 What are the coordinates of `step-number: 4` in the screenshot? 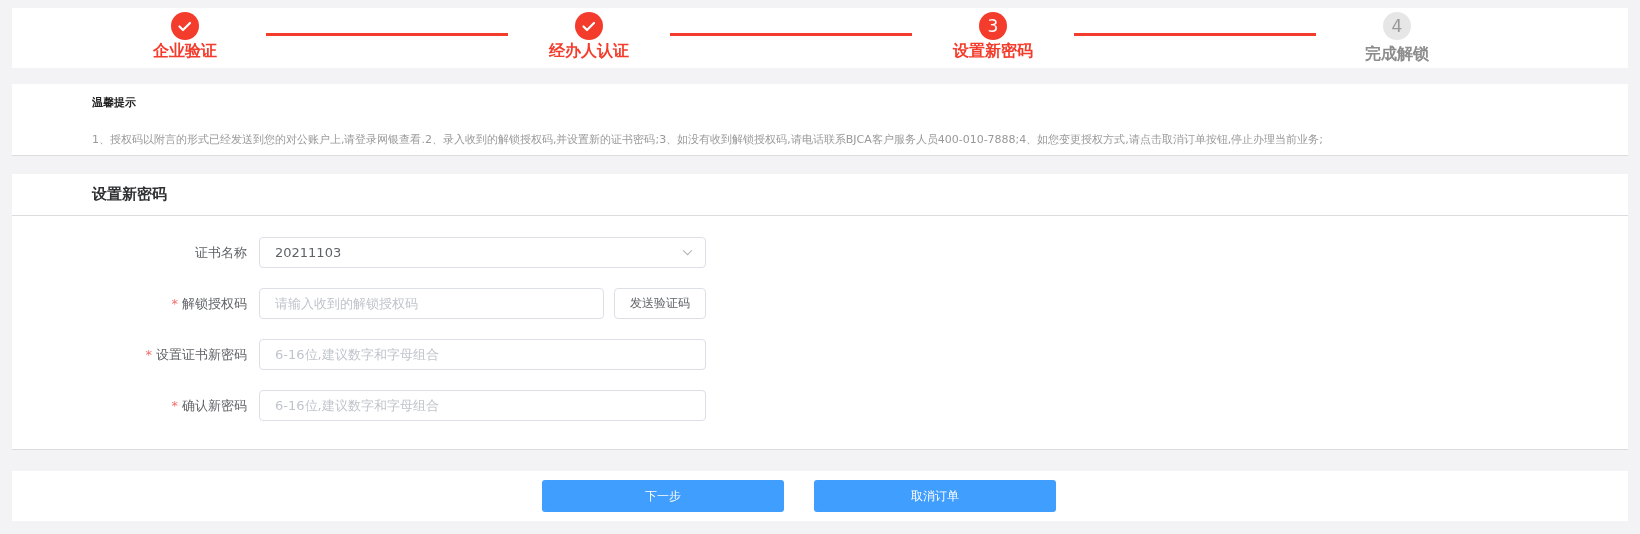 It's located at (1397, 26).